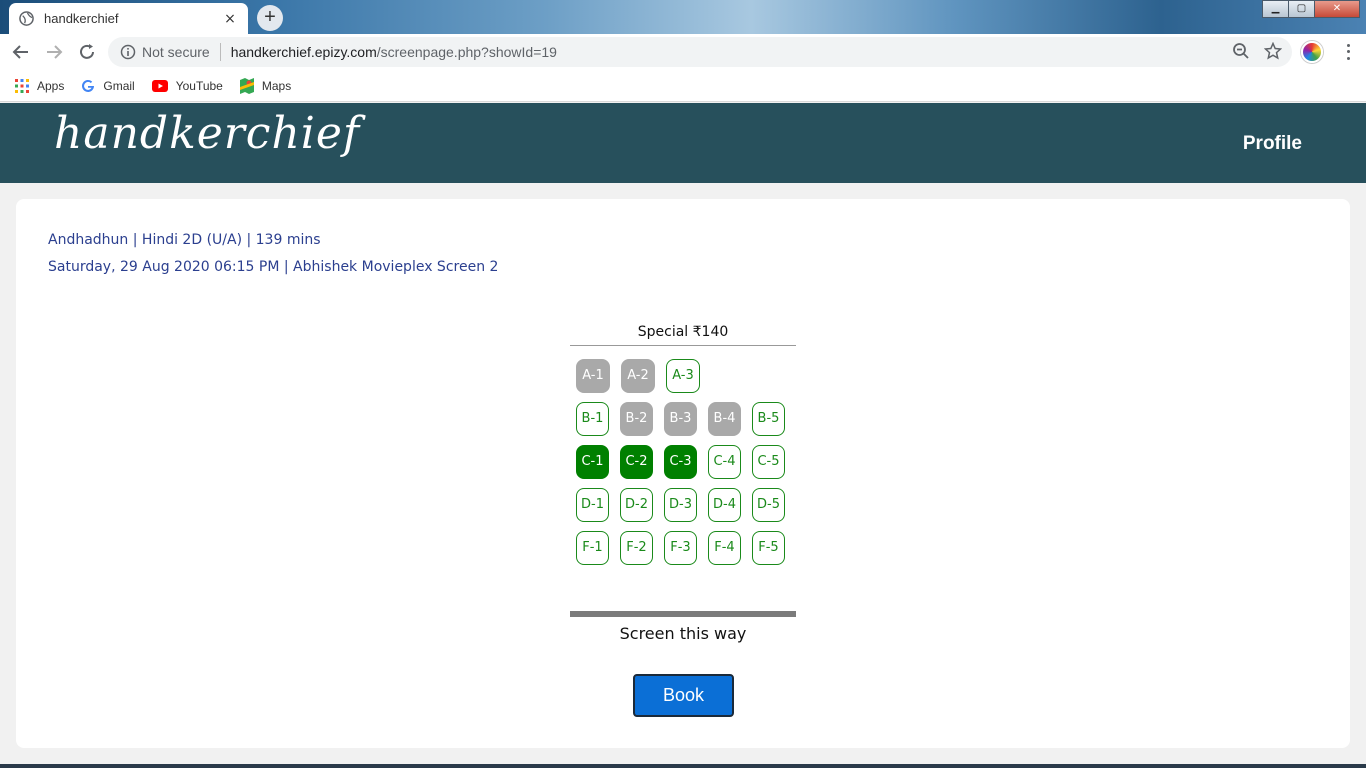  I want to click on new-tab-button: +, so click(270, 18).